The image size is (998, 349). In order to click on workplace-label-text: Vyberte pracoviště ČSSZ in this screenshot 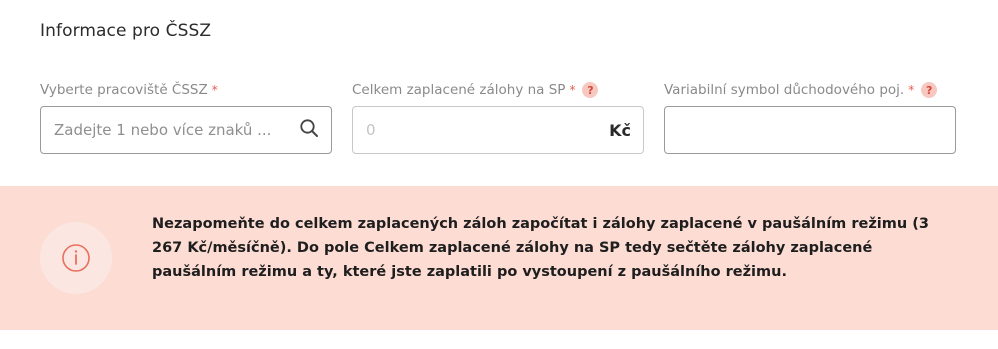, I will do `click(124, 90)`.